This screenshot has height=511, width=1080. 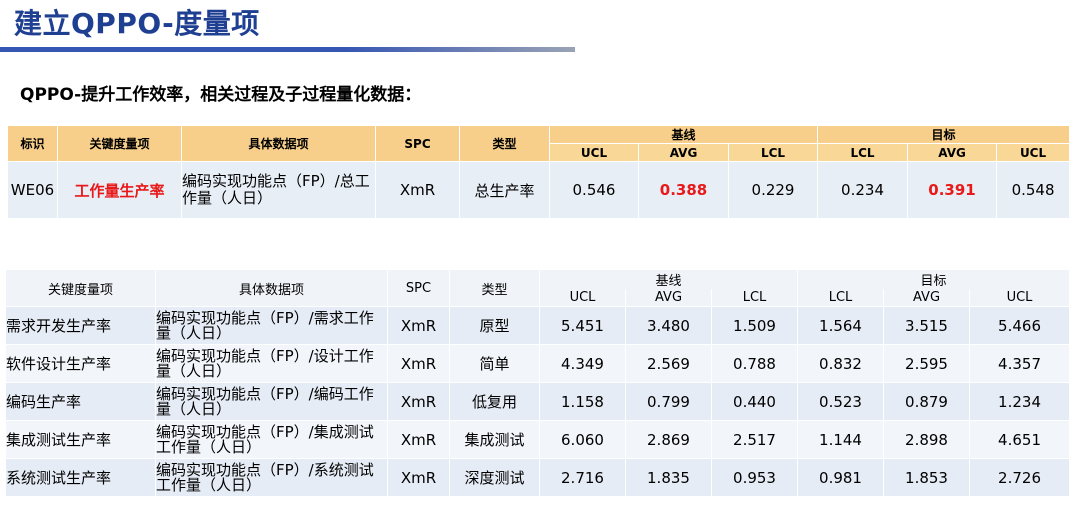 I want to click on cell-base-lcl: 2.517, so click(x=755, y=439).